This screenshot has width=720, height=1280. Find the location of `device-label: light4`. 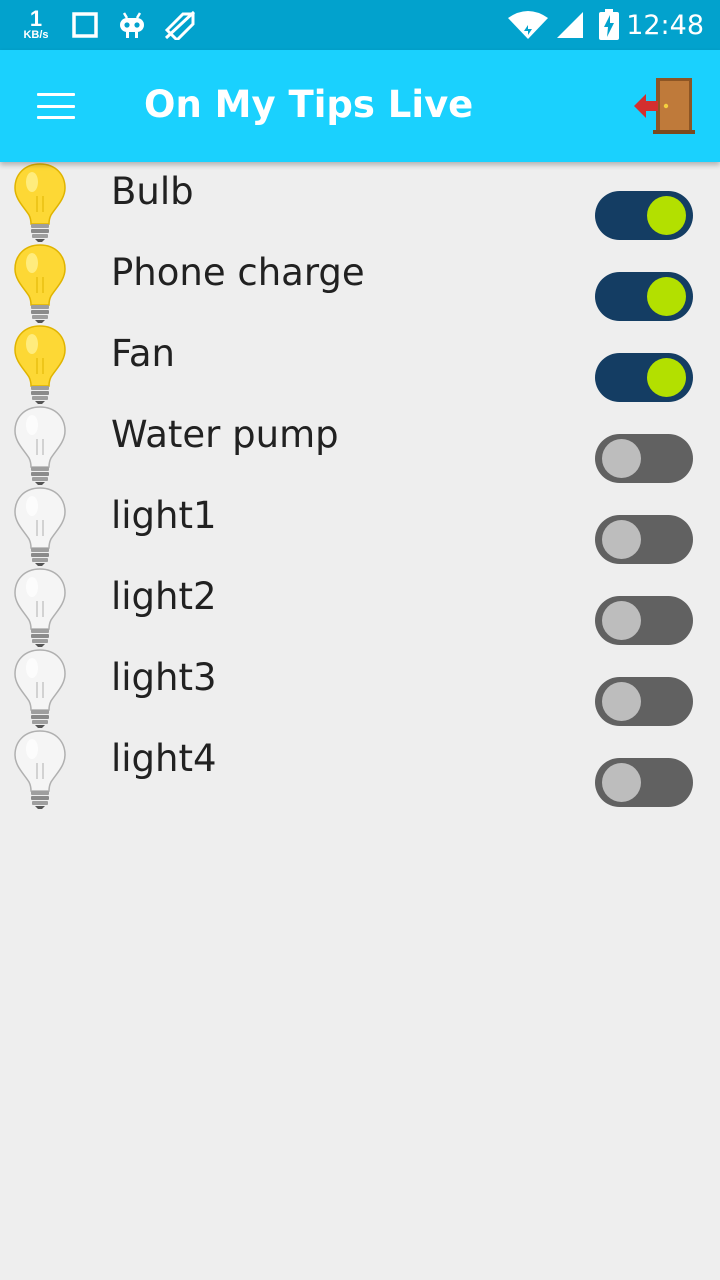

device-label: light4 is located at coordinates (164, 758).